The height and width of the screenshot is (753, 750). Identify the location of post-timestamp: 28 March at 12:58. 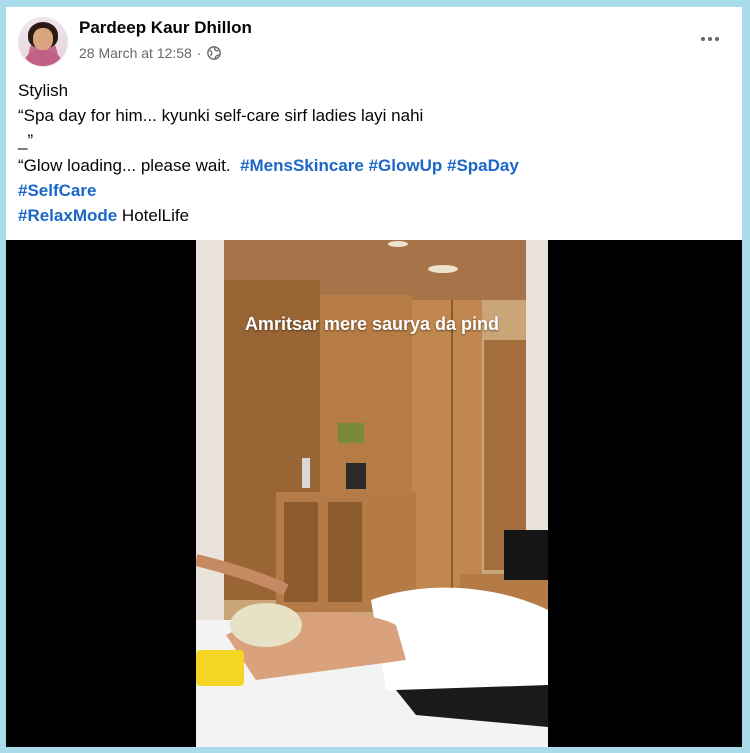
(135, 53).